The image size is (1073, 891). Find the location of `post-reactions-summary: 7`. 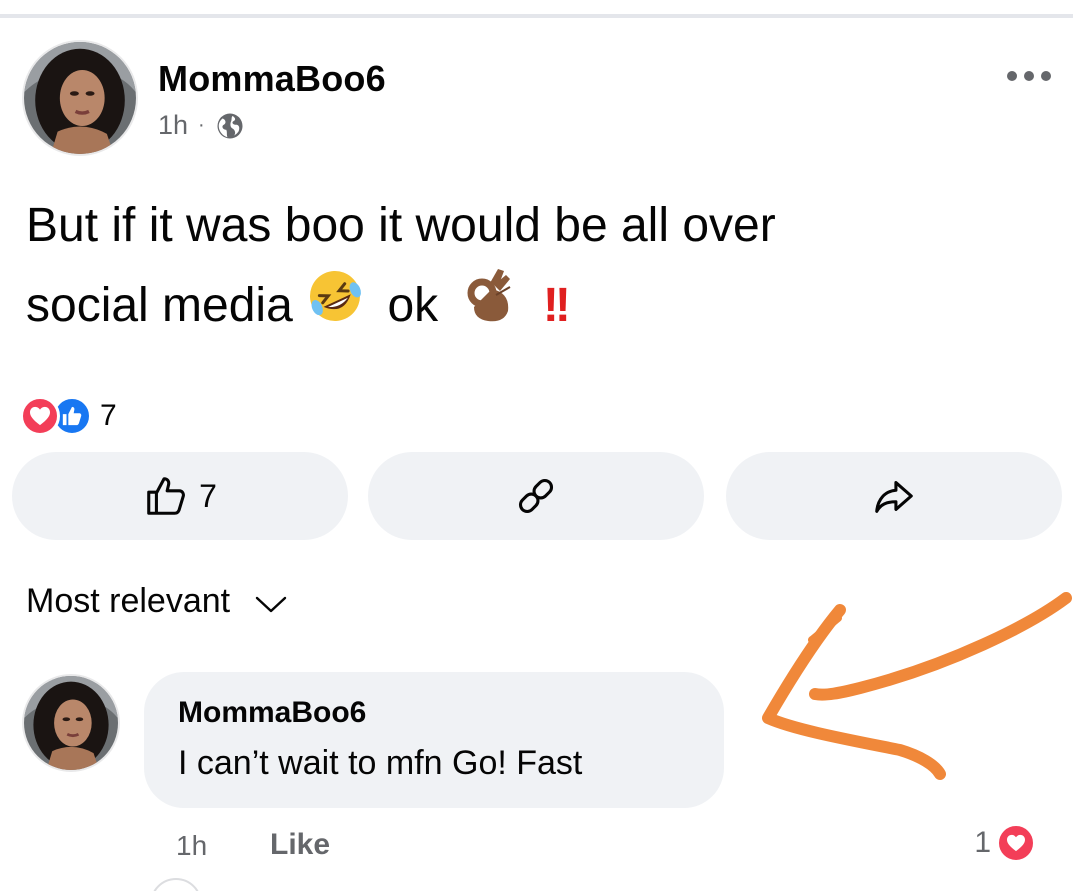

post-reactions-summary: 7 is located at coordinates (68, 416).